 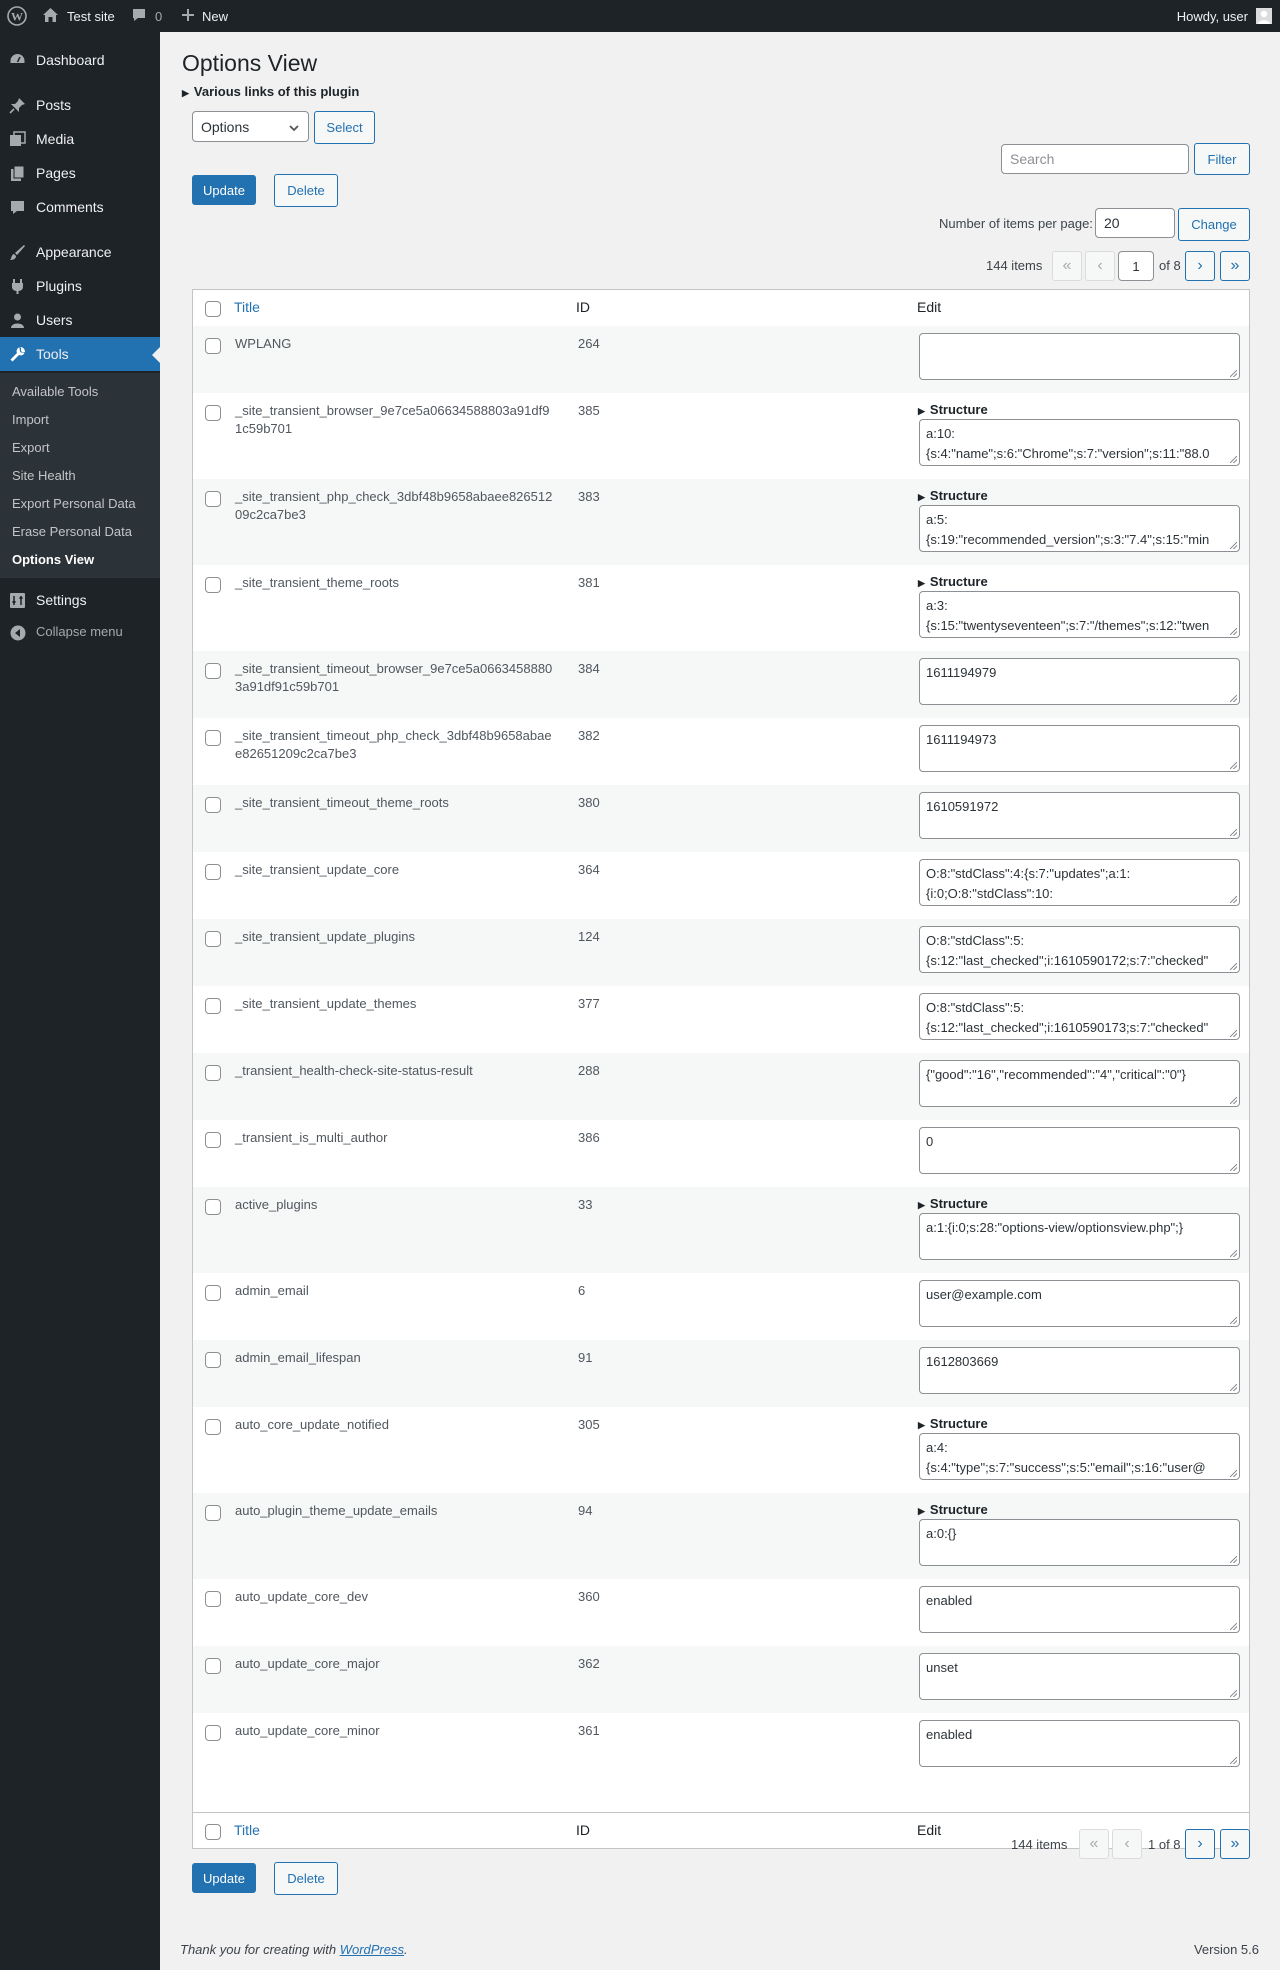 What do you see at coordinates (1100, 266) in the screenshot?
I see `prev-page-button: ‹` at bounding box center [1100, 266].